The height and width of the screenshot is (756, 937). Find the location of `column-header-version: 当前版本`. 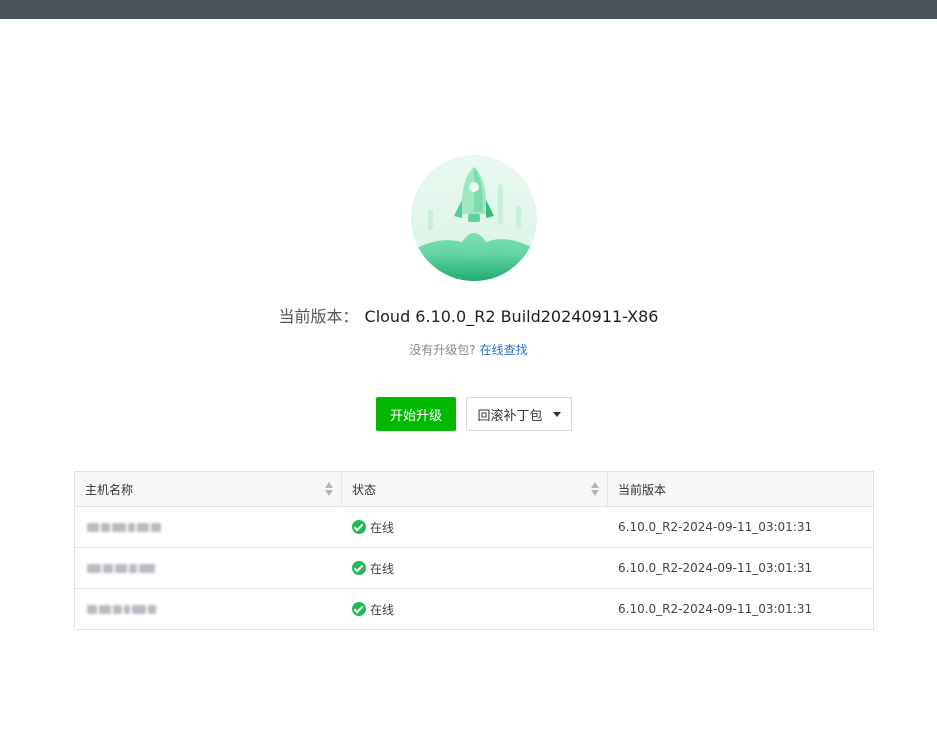

column-header-version: 当前版本 is located at coordinates (642, 489).